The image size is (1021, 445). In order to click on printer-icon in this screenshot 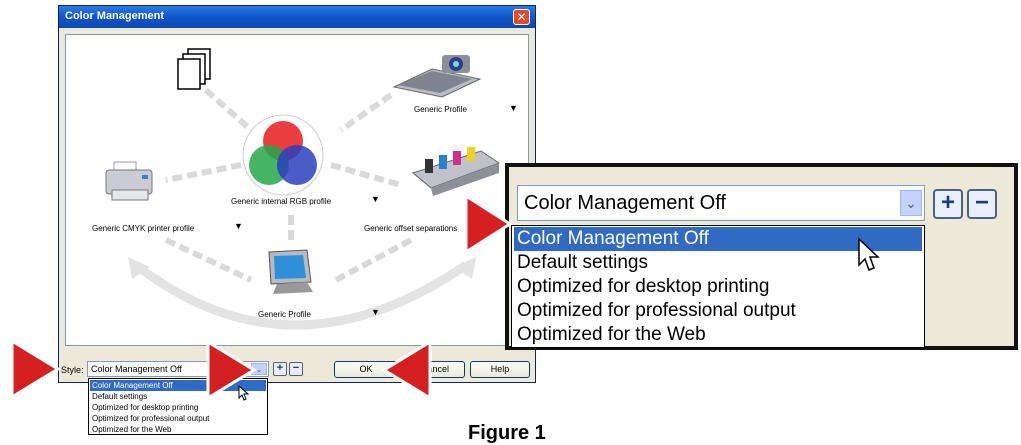, I will do `click(129, 181)`.